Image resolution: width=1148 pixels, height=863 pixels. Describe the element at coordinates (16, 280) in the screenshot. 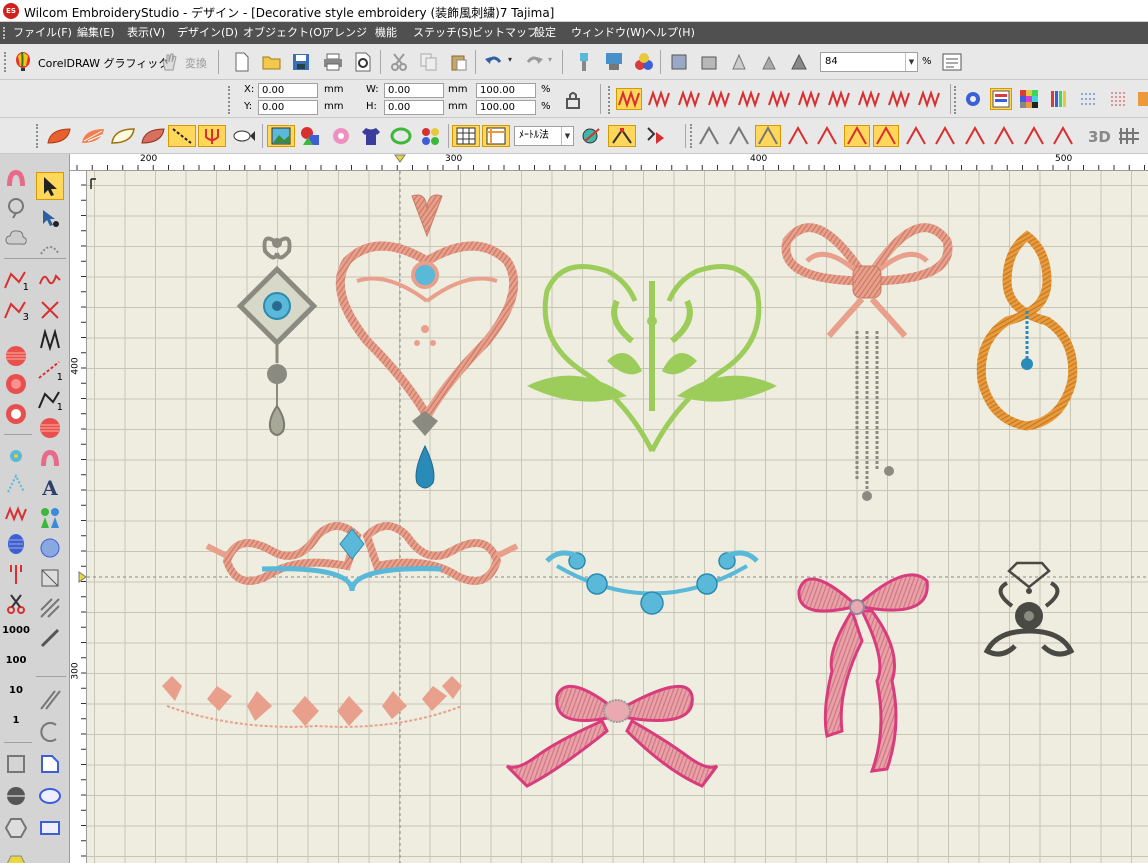

I see `digitize-1-icon: 1` at that location.